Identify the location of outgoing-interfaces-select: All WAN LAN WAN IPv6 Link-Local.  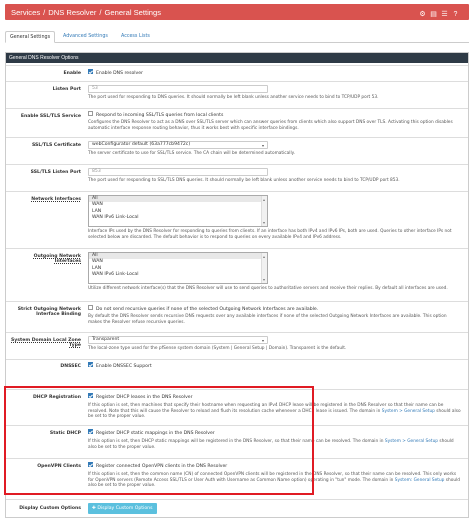
(178, 268).